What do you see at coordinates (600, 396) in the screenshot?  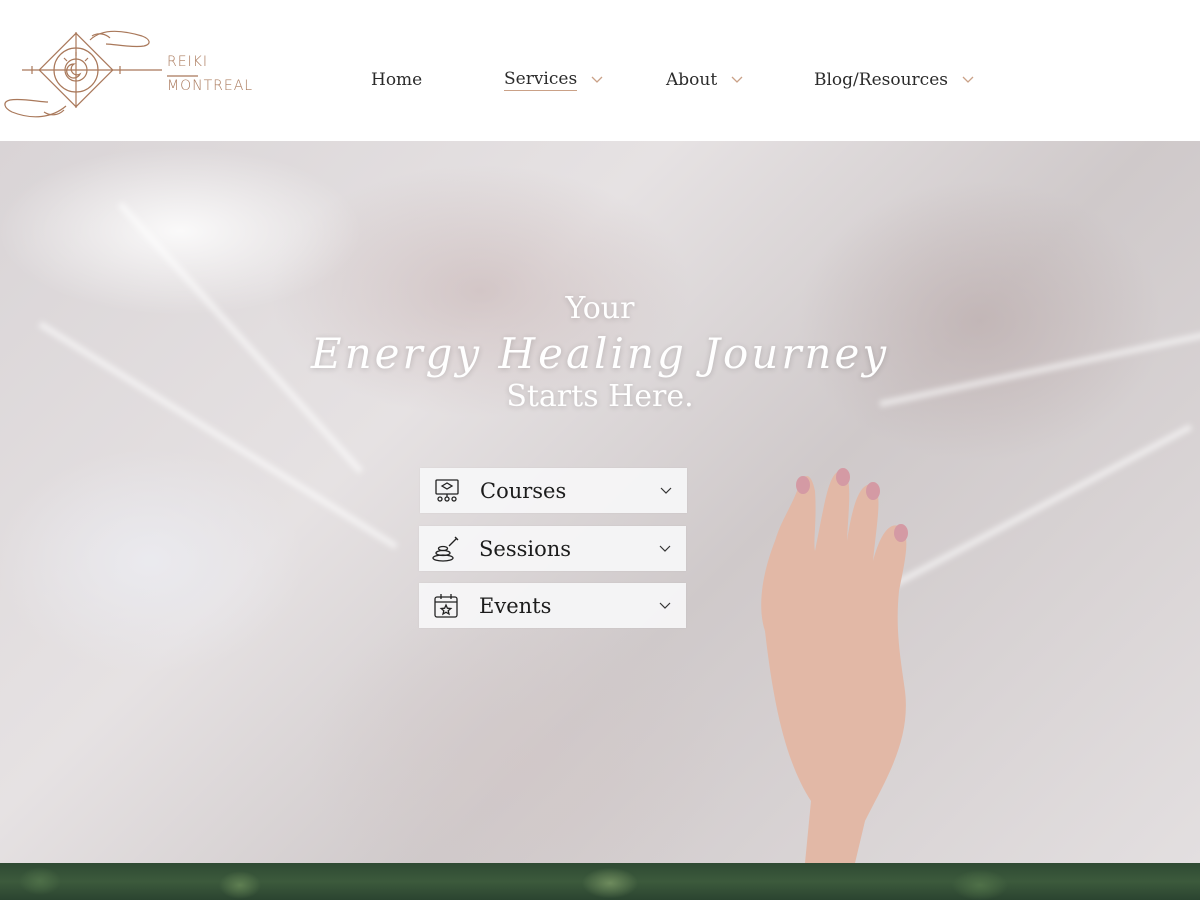 I see `hero-title-line3: Starts Here.` at bounding box center [600, 396].